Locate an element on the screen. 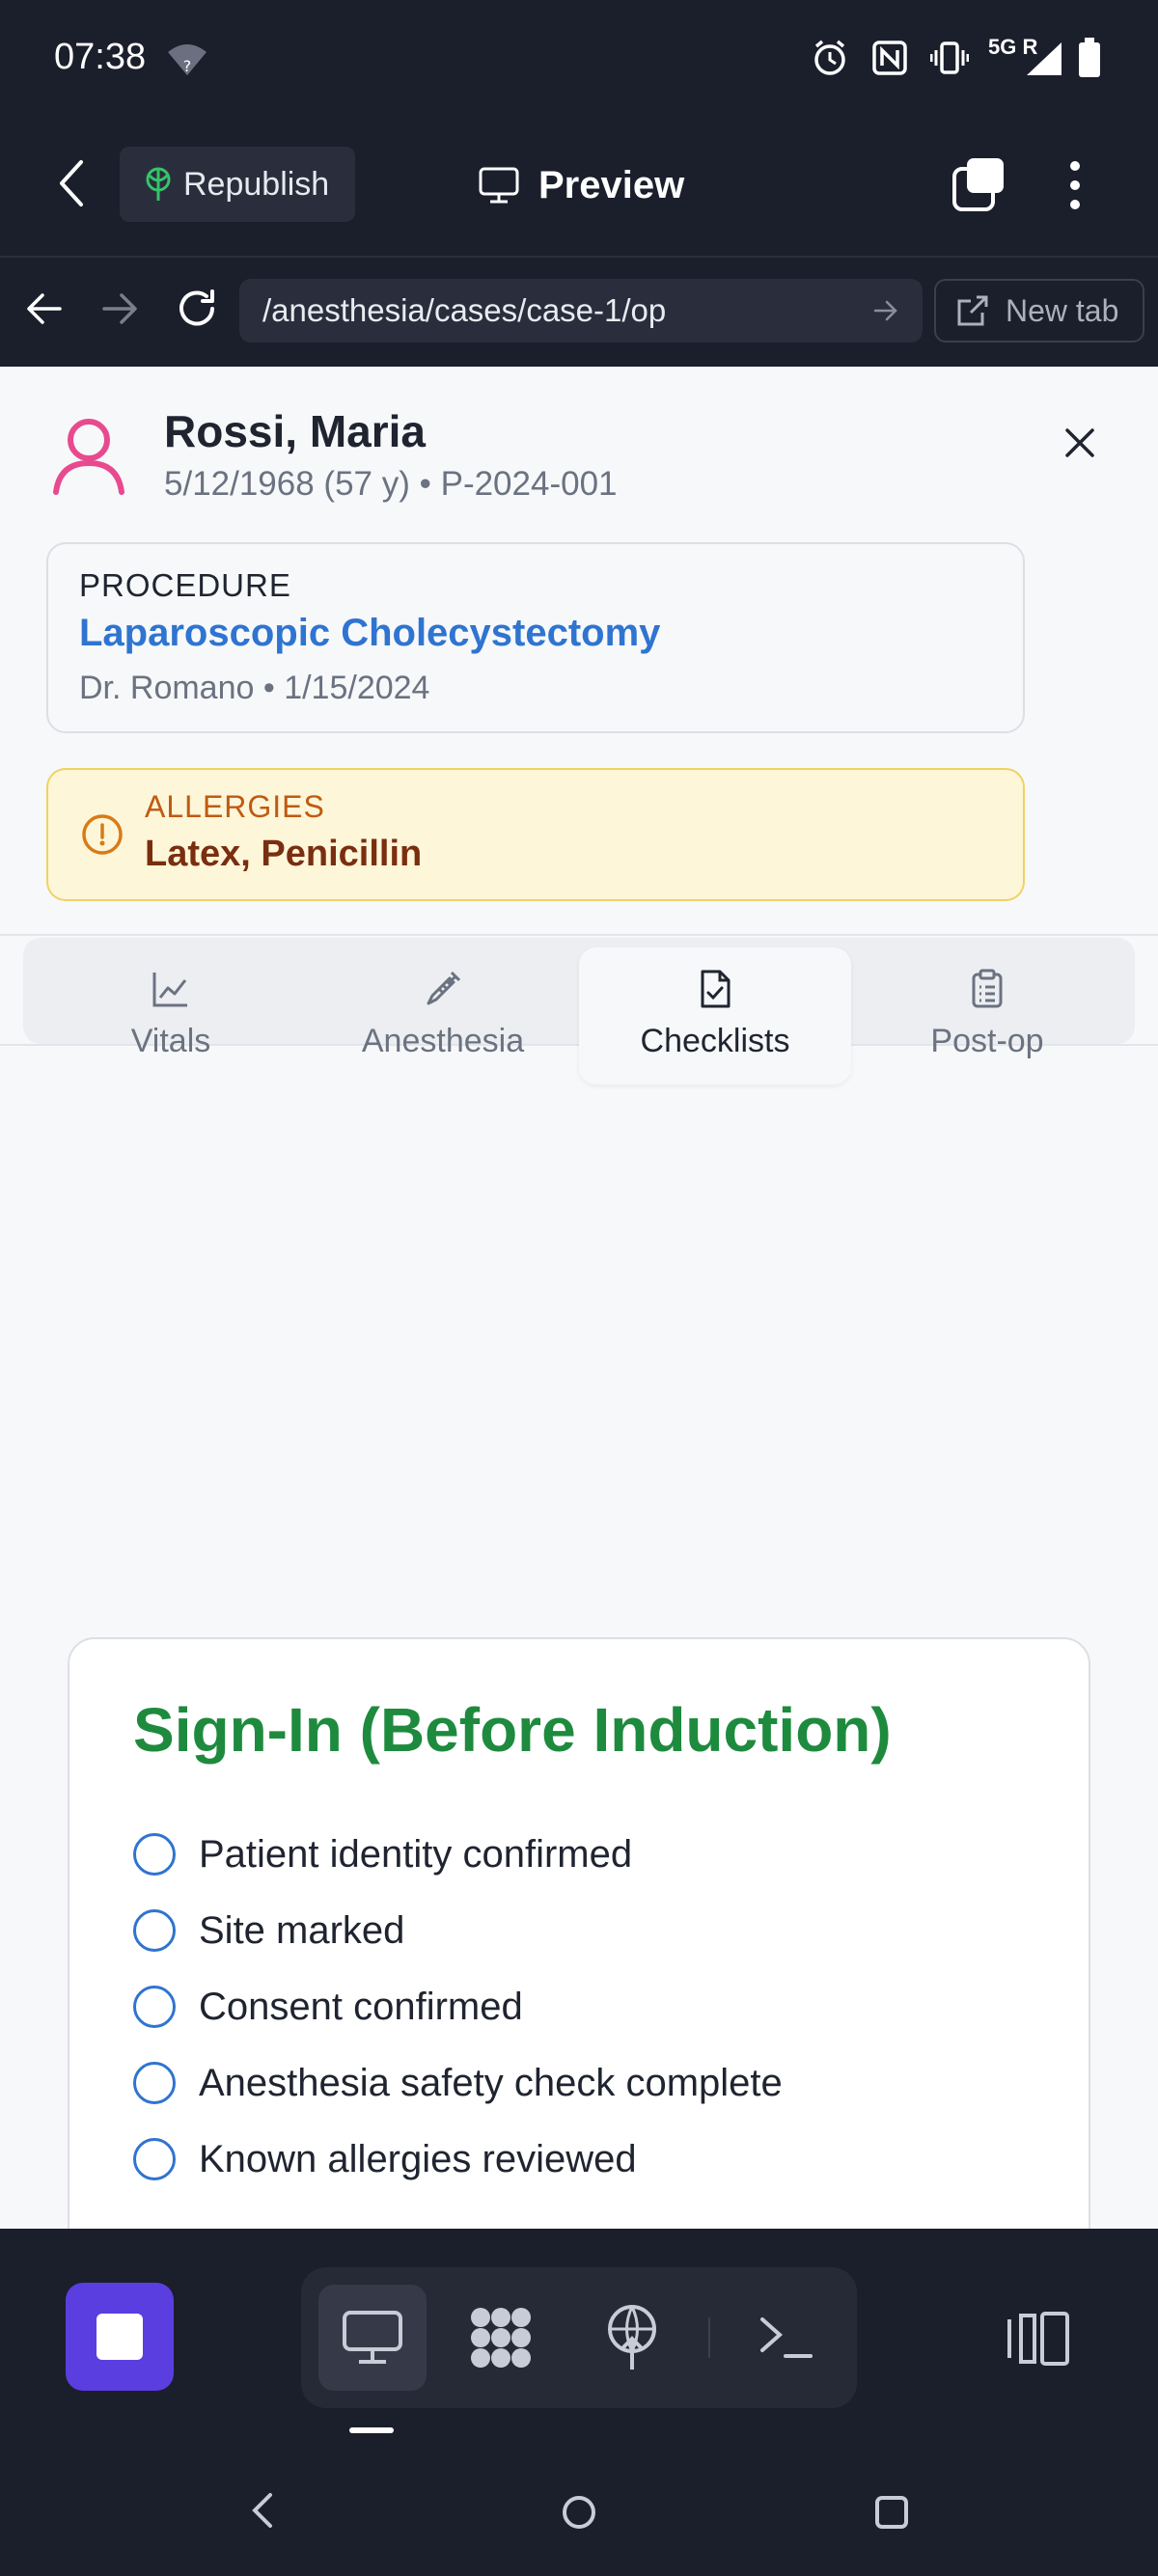 The width and height of the screenshot is (1158, 2576). divider is located at coordinates (579, 935).